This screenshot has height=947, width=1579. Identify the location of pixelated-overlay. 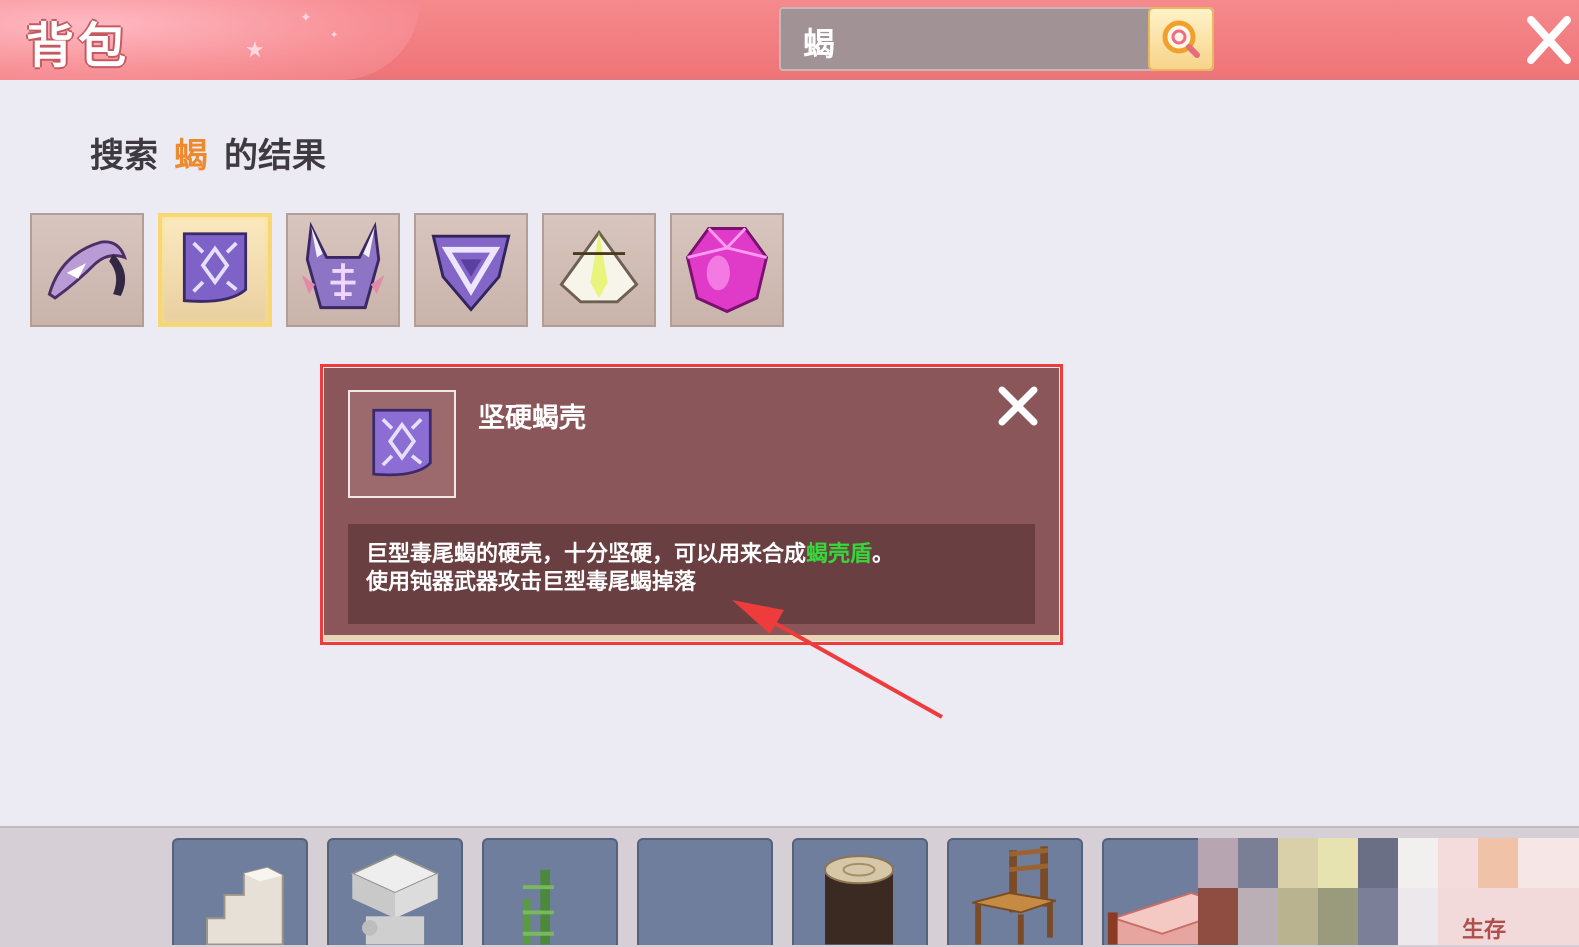
(1388, 891).